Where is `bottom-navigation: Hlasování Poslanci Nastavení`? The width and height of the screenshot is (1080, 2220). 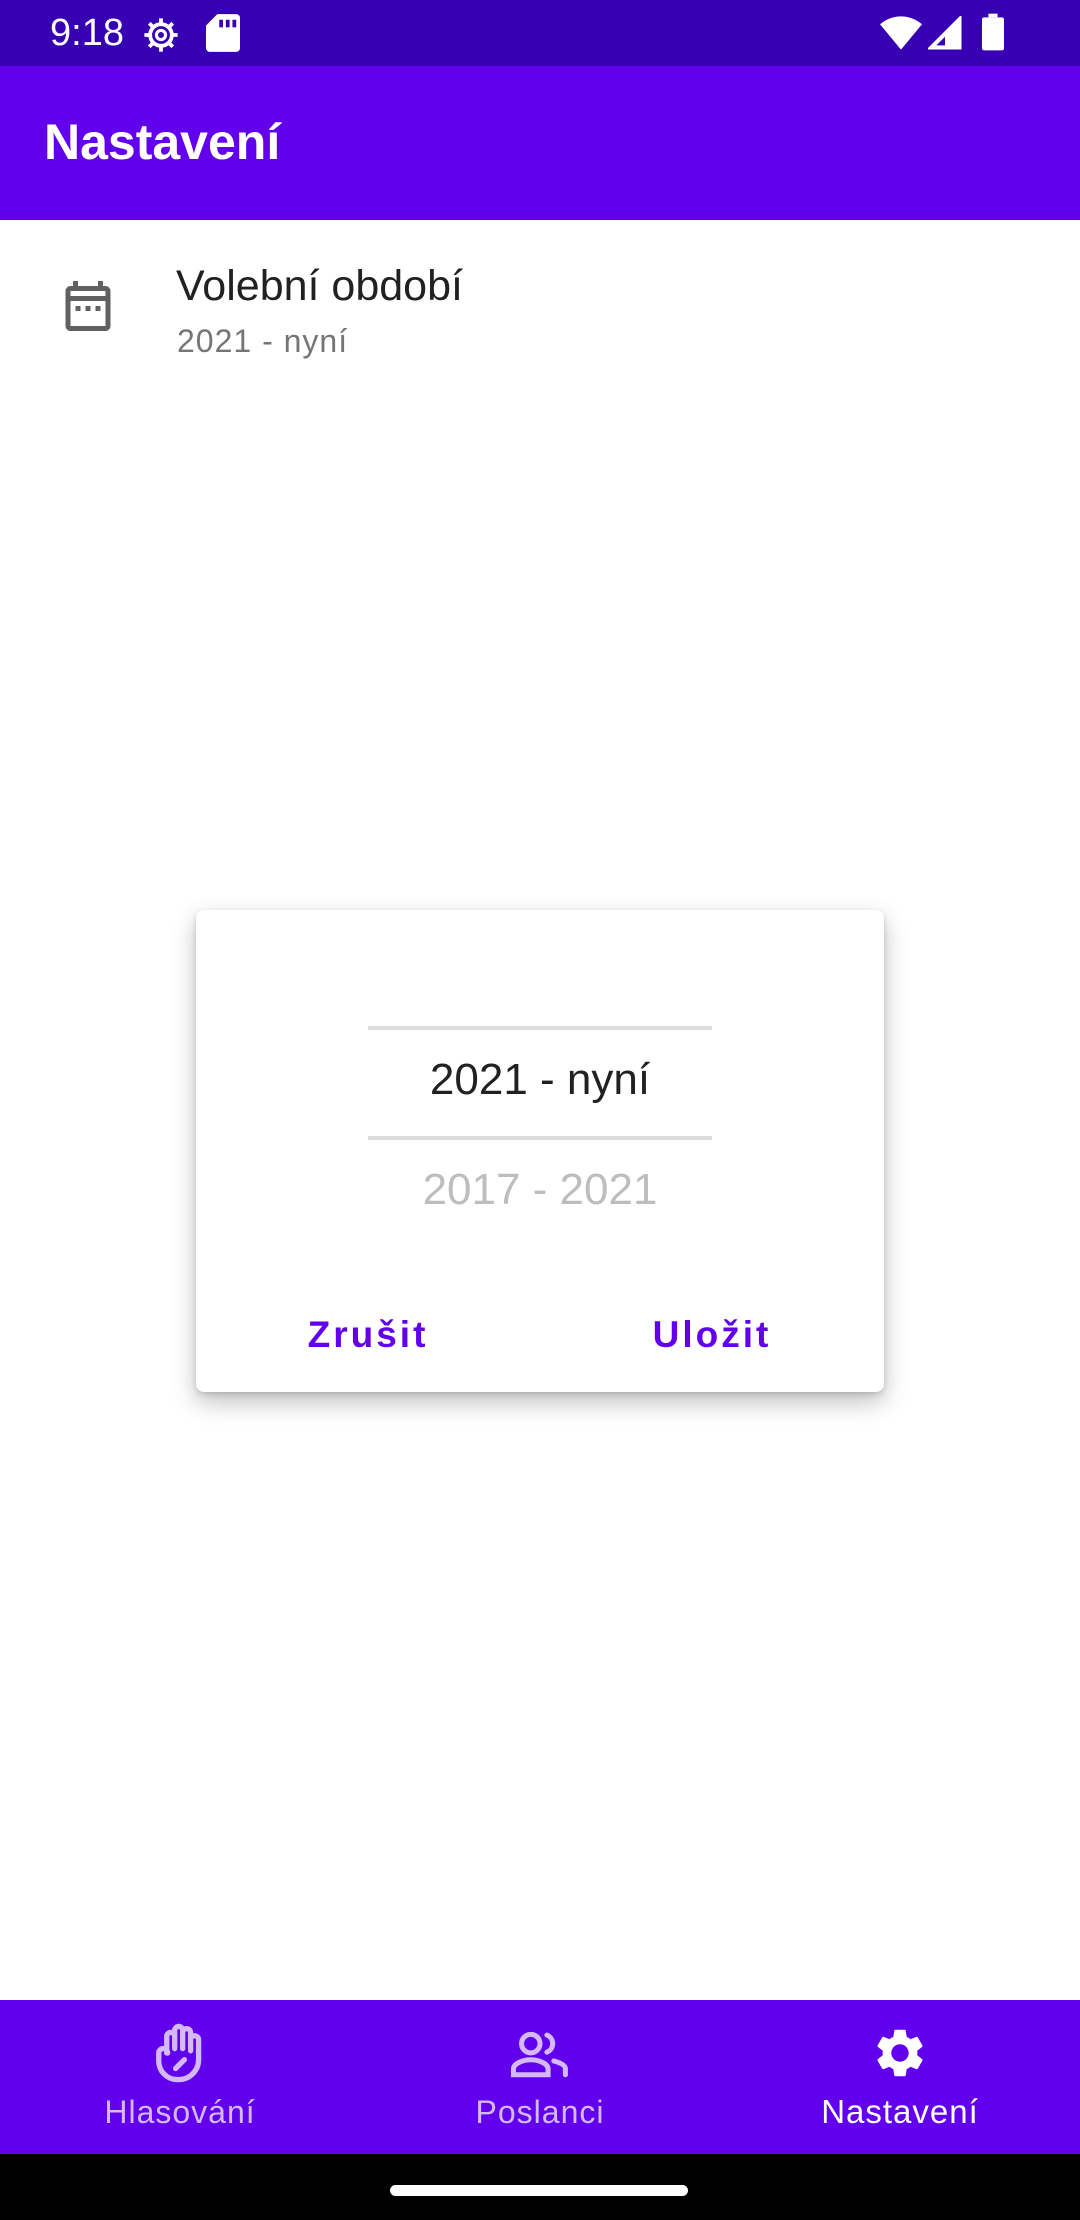
bottom-navigation: Hlasování Poslanci Nastavení is located at coordinates (540, 2077).